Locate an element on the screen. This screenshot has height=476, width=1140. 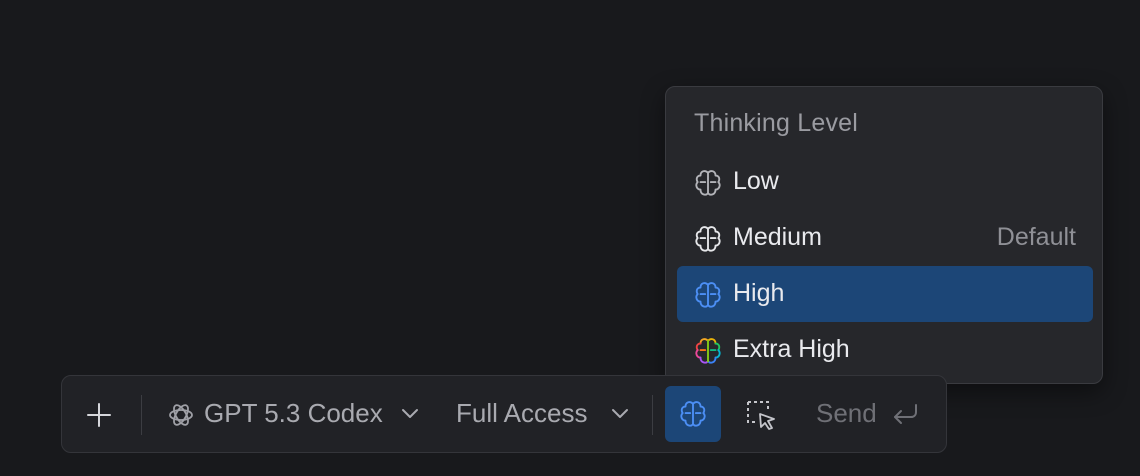
model-label: GPT 5.3 Codex is located at coordinates (293, 413).